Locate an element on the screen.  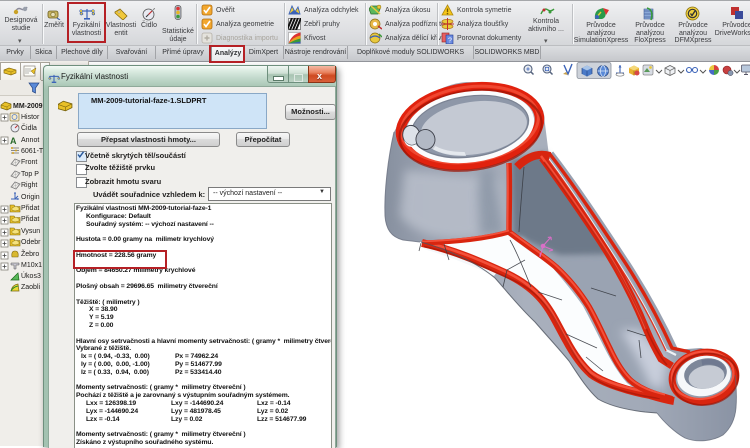
svg-text: A is located at coordinates (13, 141).